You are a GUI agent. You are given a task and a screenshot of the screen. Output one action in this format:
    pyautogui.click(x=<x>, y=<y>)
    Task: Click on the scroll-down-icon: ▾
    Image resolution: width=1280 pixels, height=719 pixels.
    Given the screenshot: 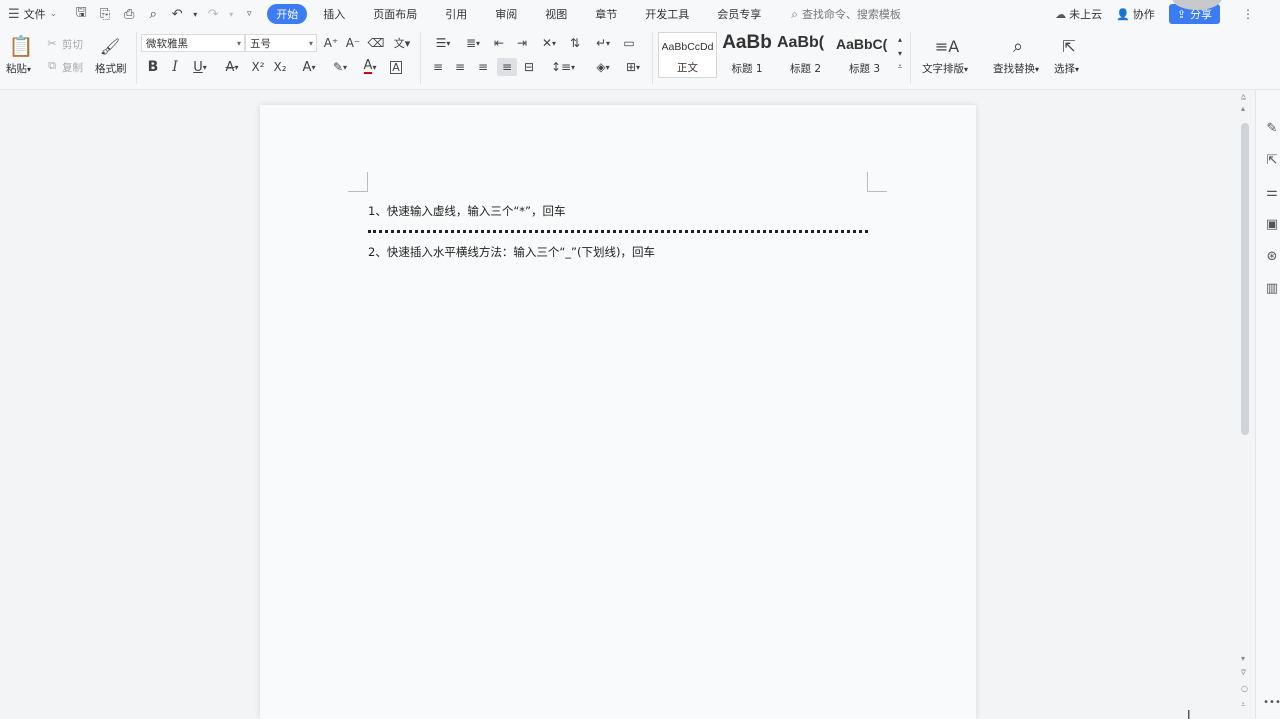 What is the action you would take?
    pyautogui.click(x=1243, y=658)
    